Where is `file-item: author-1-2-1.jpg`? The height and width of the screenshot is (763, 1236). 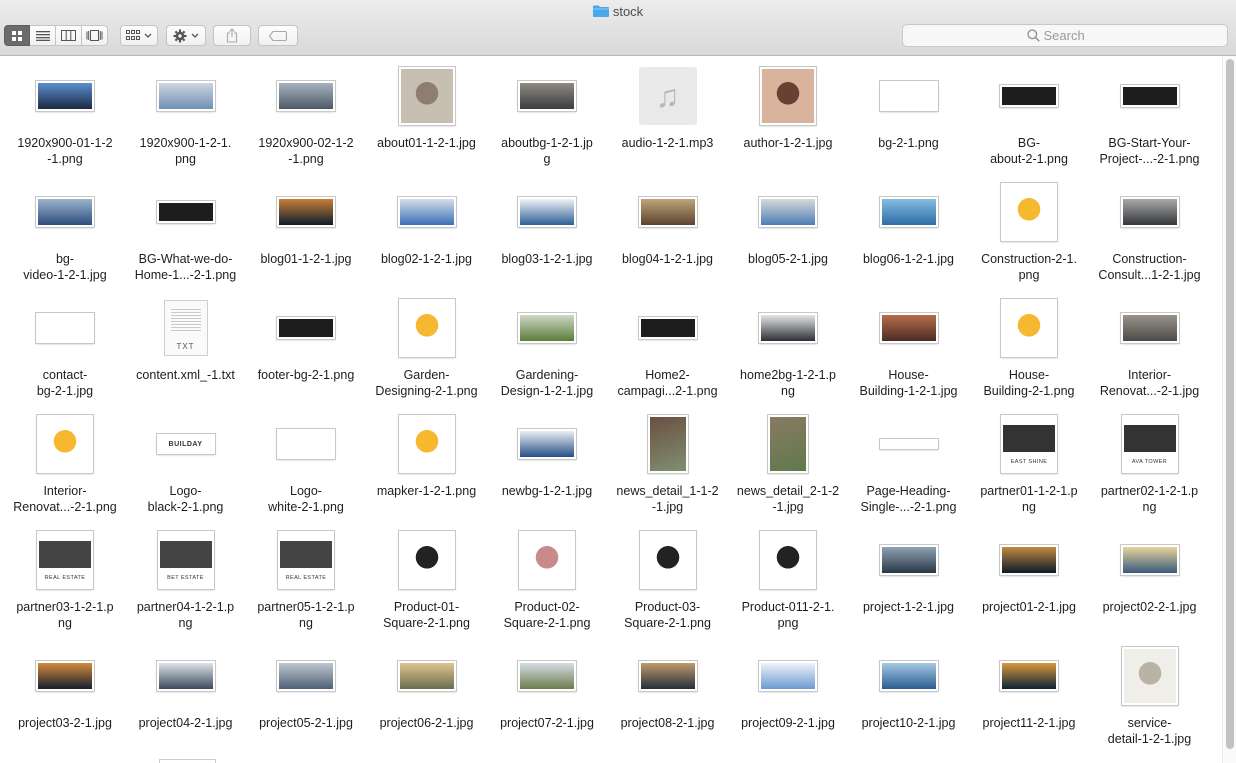 file-item: author-1-2-1.jpg is located at coordinates (788, 123).